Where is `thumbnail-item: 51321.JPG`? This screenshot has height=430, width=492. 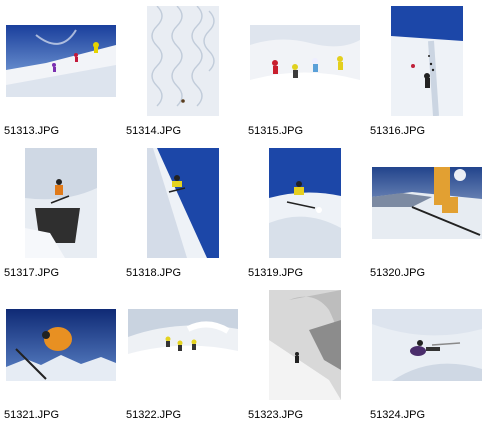
thumbnail-item: 51321.JPG is located at coordinates (61, 354).